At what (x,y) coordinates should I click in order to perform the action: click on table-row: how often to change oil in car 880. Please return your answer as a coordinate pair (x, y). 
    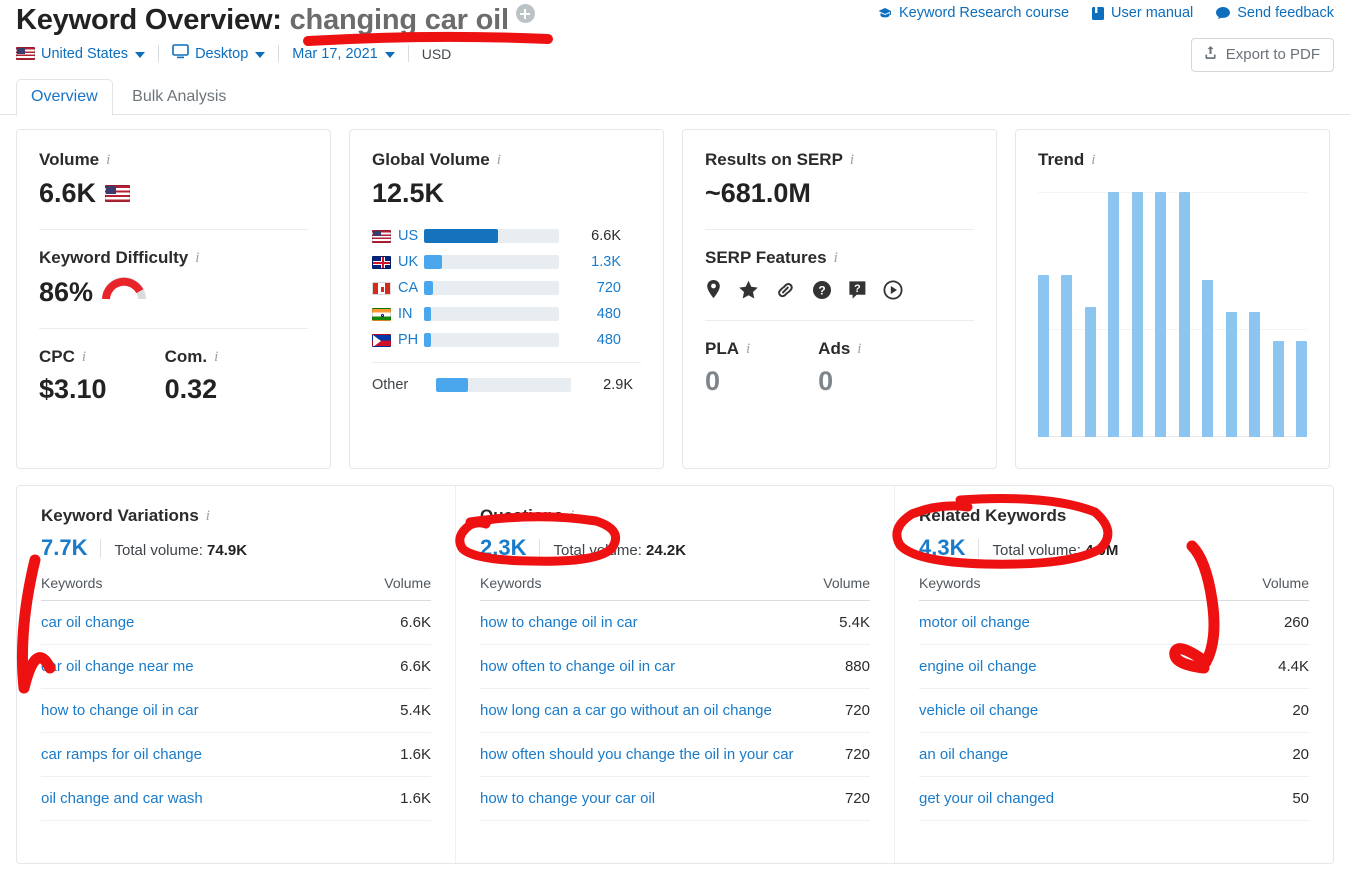
    Looking at the image, I should click on (675, 666).